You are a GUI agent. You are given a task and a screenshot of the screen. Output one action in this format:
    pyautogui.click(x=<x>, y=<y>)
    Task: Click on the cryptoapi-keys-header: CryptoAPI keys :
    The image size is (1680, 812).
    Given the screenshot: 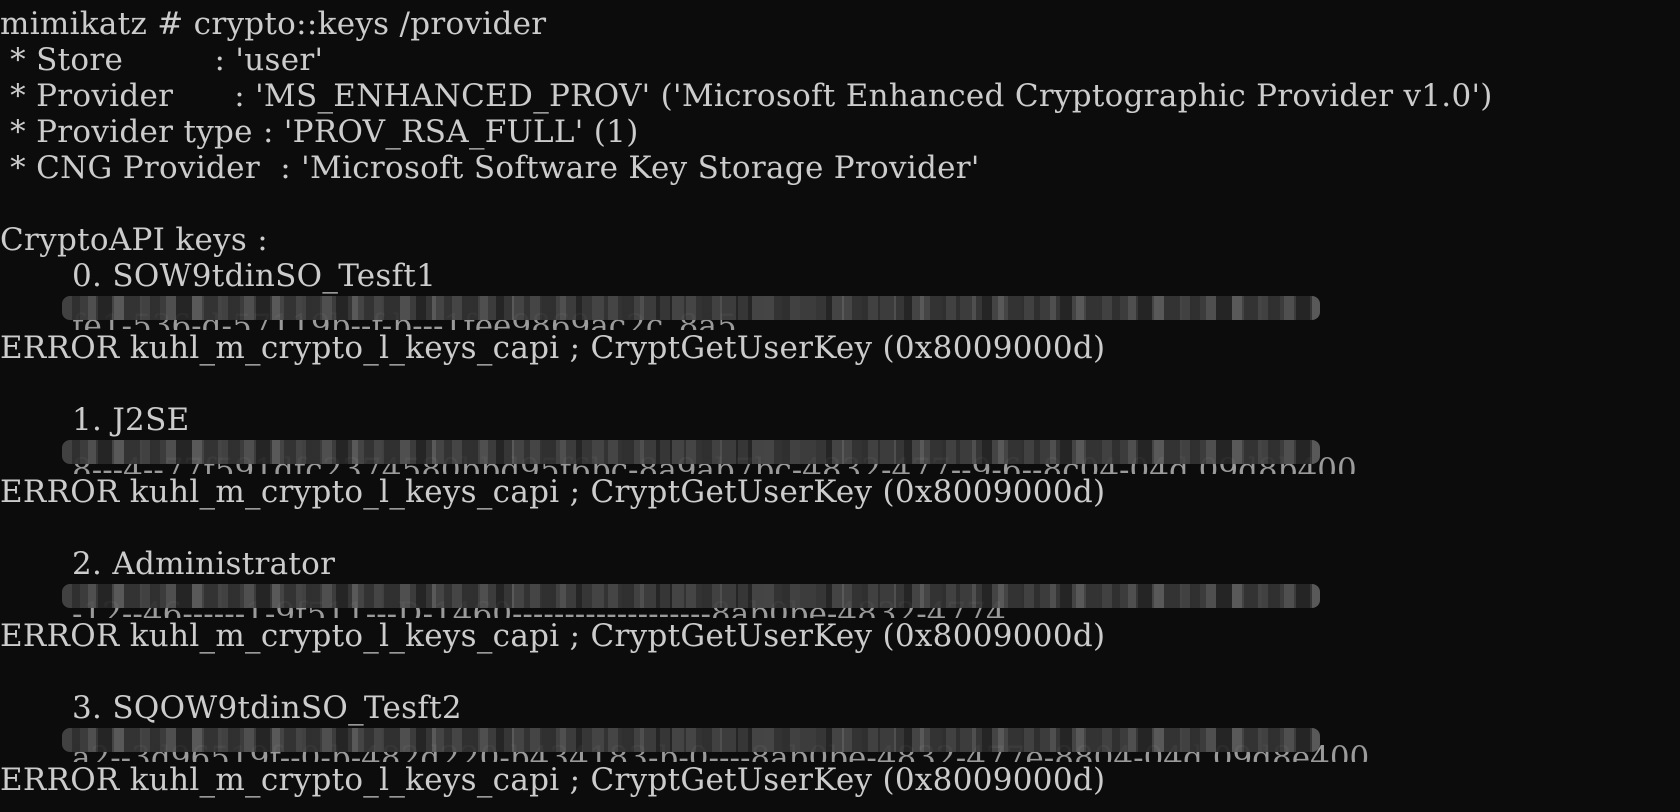 What is the action you would take?
    pyautogui.click(x=134, y=240)
    